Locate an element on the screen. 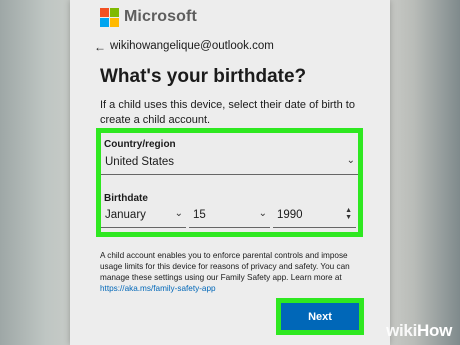 The width and height of the screenshot is (460, 345). month-select: January ⌄ is located at coordinates (143, 217).